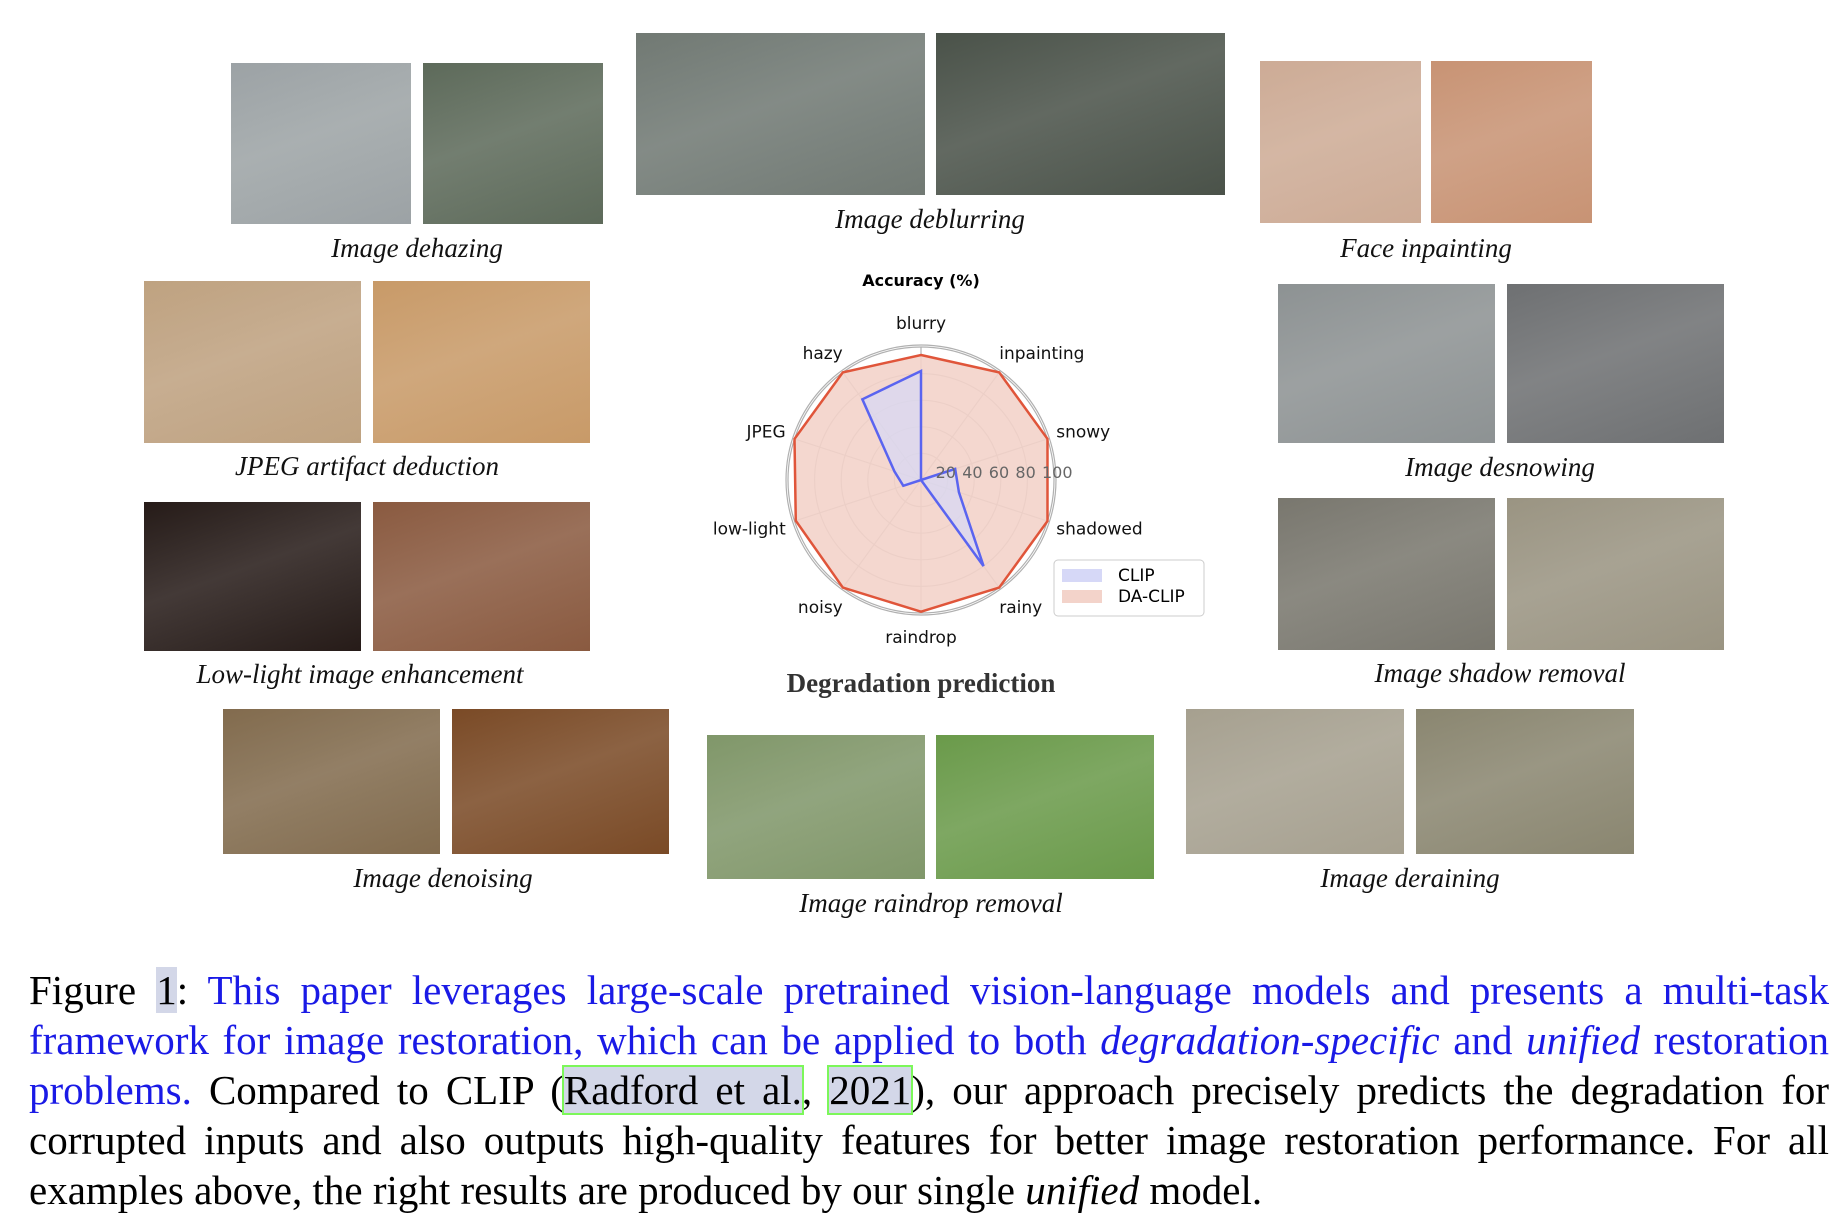 This screenshot has height=1224, width=1842. Describe the element at coordinates (1099, 529) in the screenshot. I see `category-label: shadowed` at that location.